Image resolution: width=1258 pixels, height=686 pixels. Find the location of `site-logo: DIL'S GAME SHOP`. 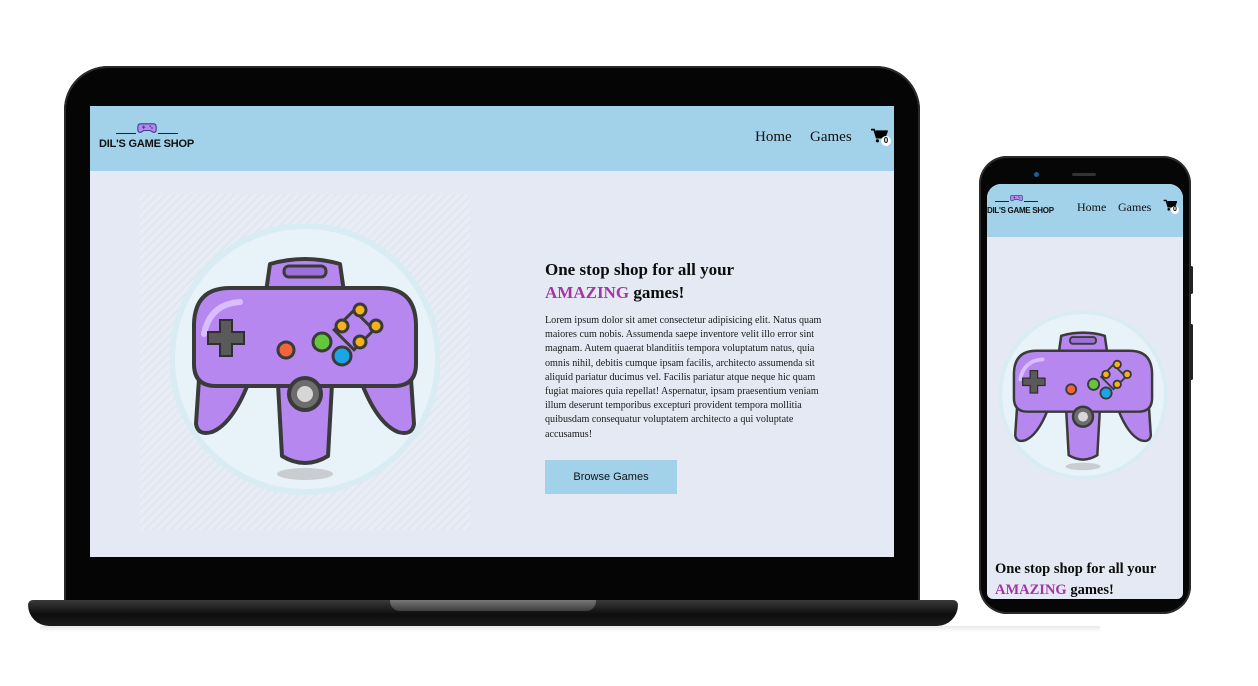

site-logo: DIL'S GAME SHOP is located at coordinates (147, 138).